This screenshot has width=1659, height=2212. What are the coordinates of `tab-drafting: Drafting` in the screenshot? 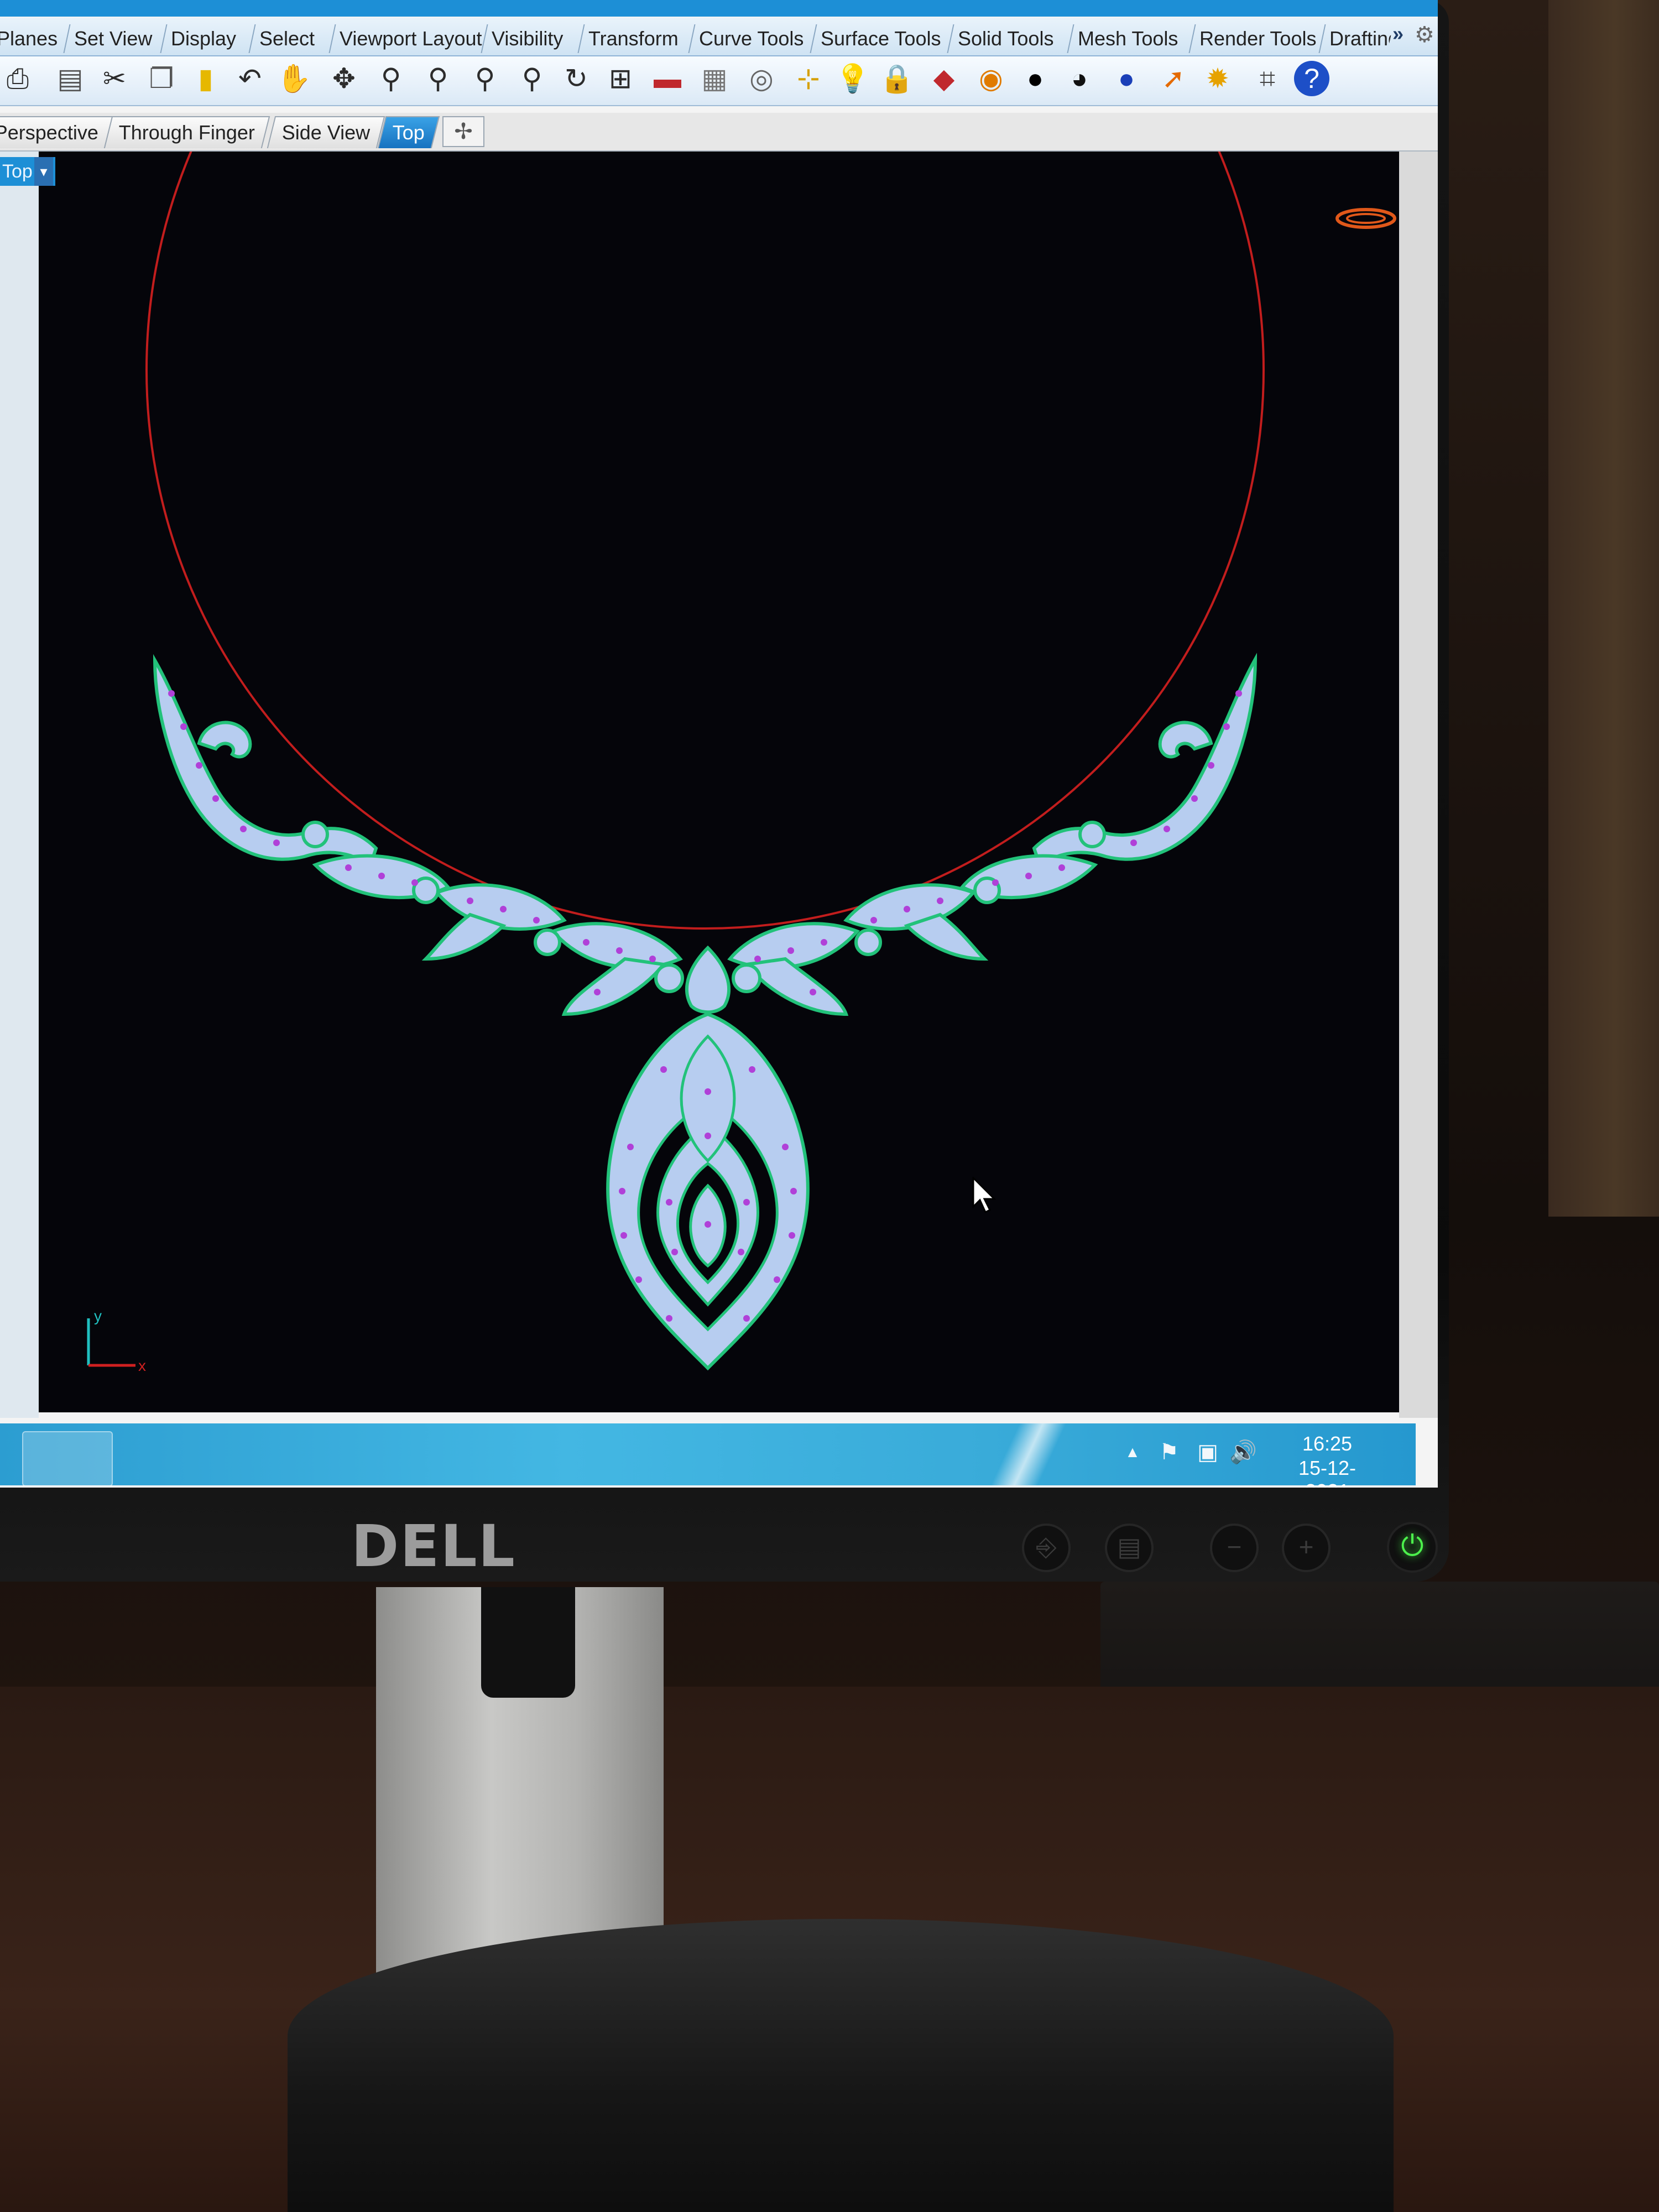 It's located at (1356, 39).